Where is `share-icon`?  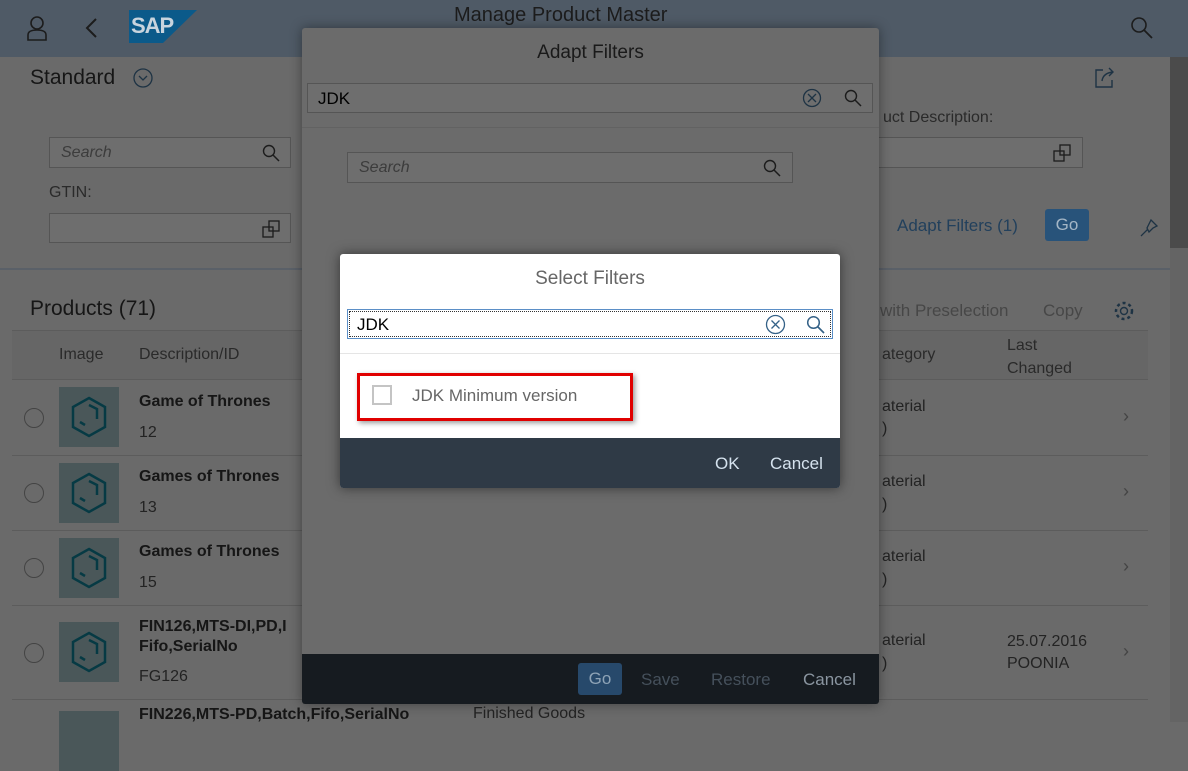 share-icon is located at coordinates (1105, 78).